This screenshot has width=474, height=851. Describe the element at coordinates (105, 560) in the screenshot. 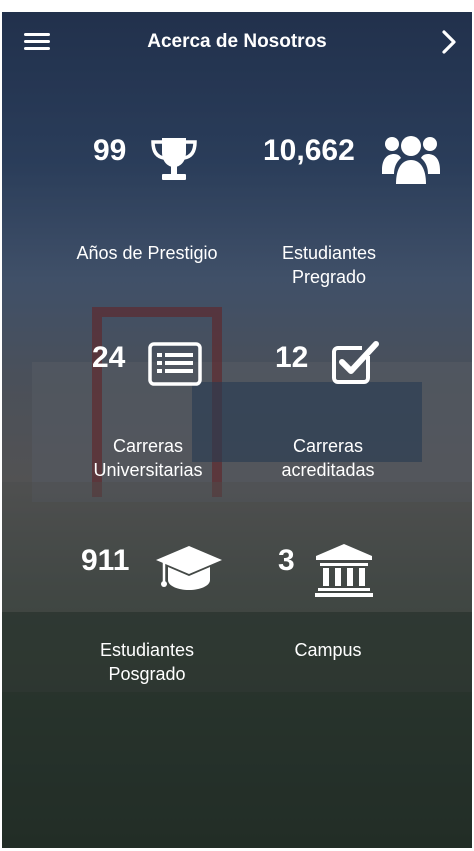

I see `stat-value-postgrad: 911` at that location.